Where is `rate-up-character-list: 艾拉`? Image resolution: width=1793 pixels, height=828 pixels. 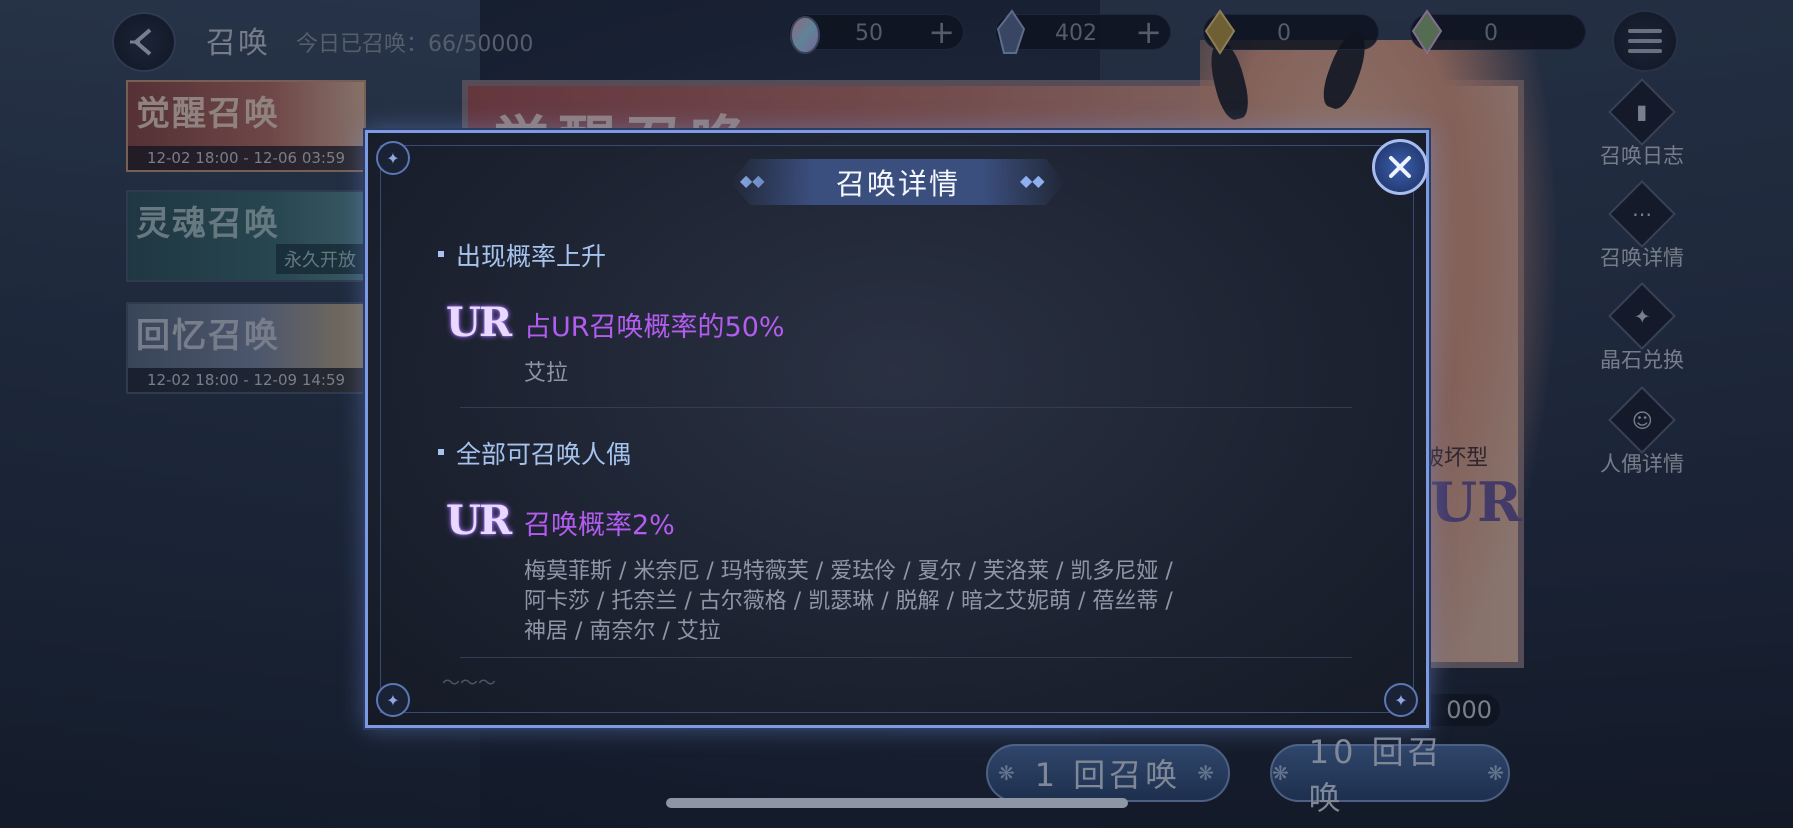
rate-up-character-list: 艾拉 is located at coordinates (546, 373).